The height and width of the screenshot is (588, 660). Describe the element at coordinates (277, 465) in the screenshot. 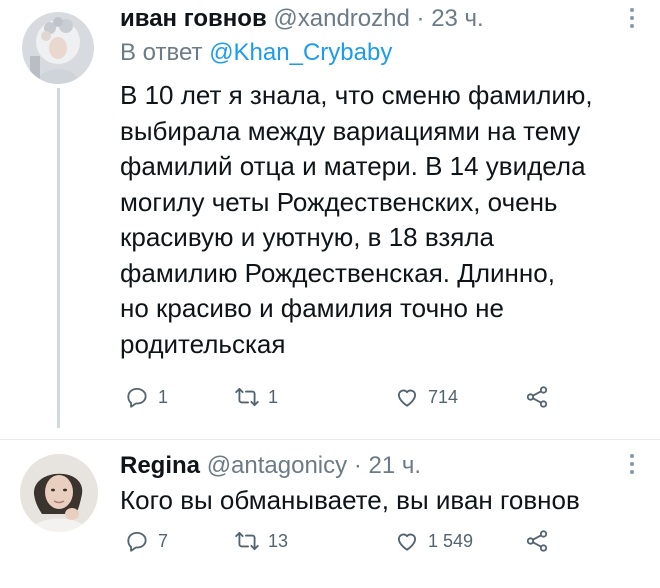

I see `author-handle: @antagonicy` at that location.